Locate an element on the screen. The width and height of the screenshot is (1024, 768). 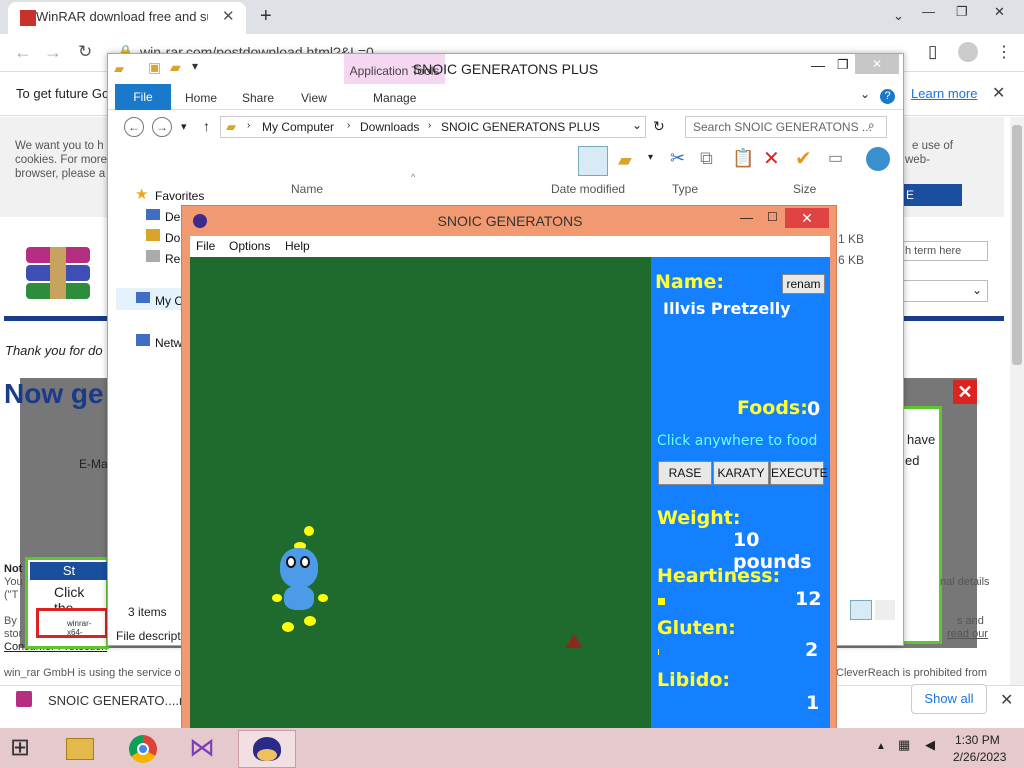
column-type: Type is located at coordinates (685, 189).